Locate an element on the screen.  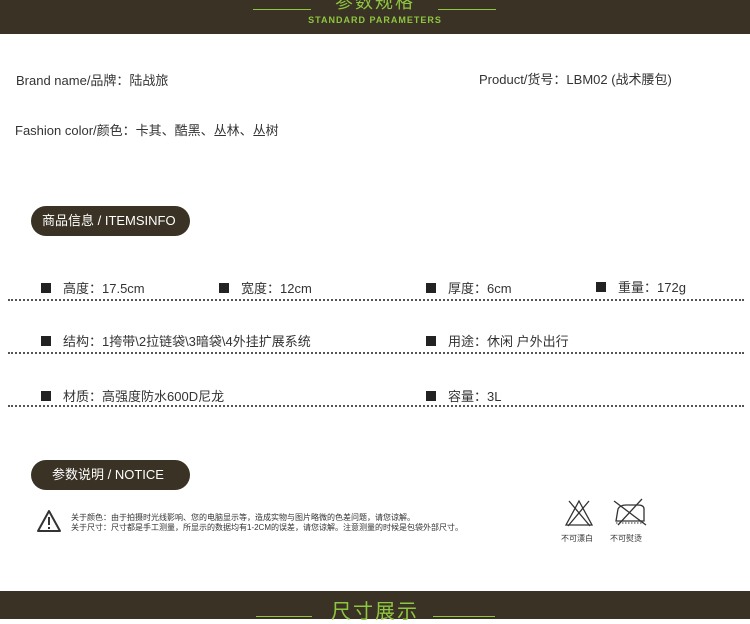
no-bleach-icon is located at coordinates (579, 513).